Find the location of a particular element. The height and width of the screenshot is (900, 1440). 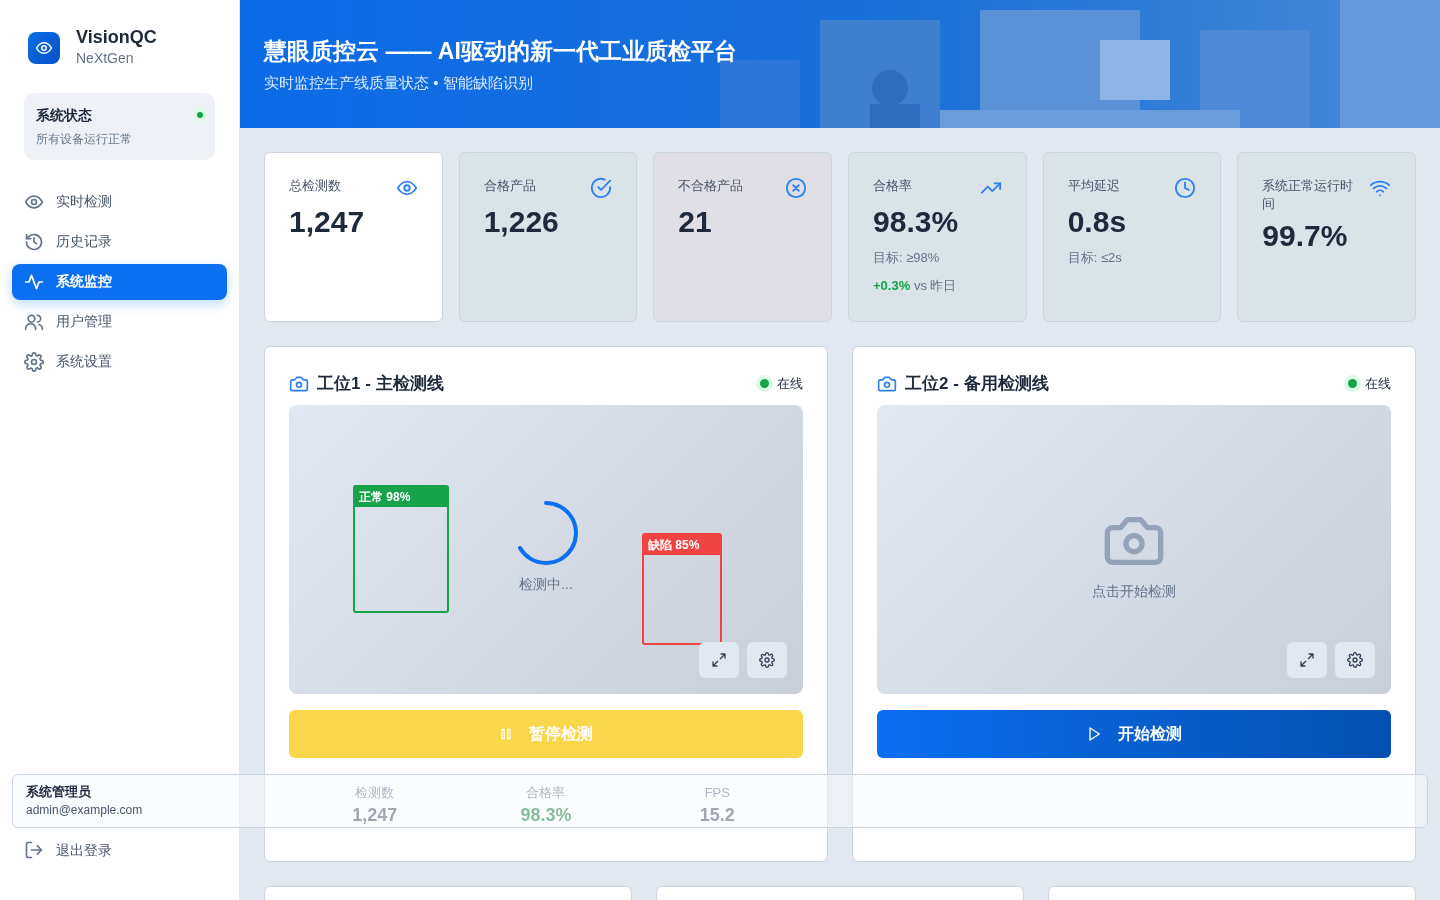

detection-label: 缺陷 85% is located at coordinates (682, 544).